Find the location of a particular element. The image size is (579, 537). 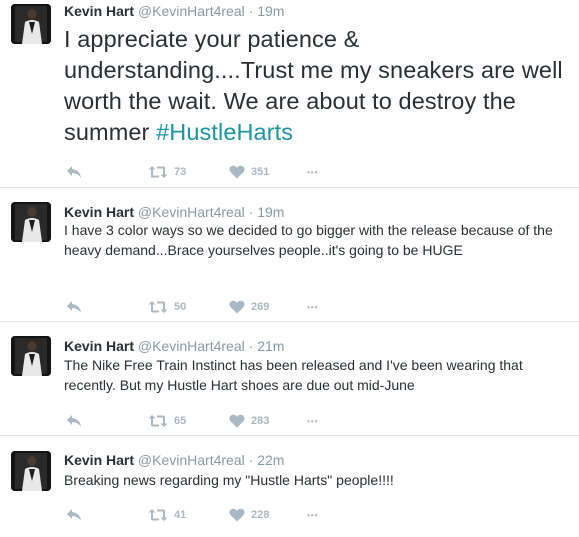

like-button: 351 is located at coordinates (249, 172).